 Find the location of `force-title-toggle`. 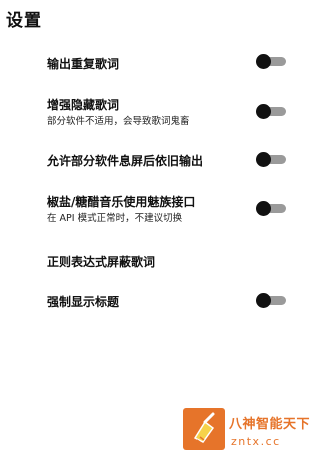

force-title-toggle is located at coordinates (271, 300).